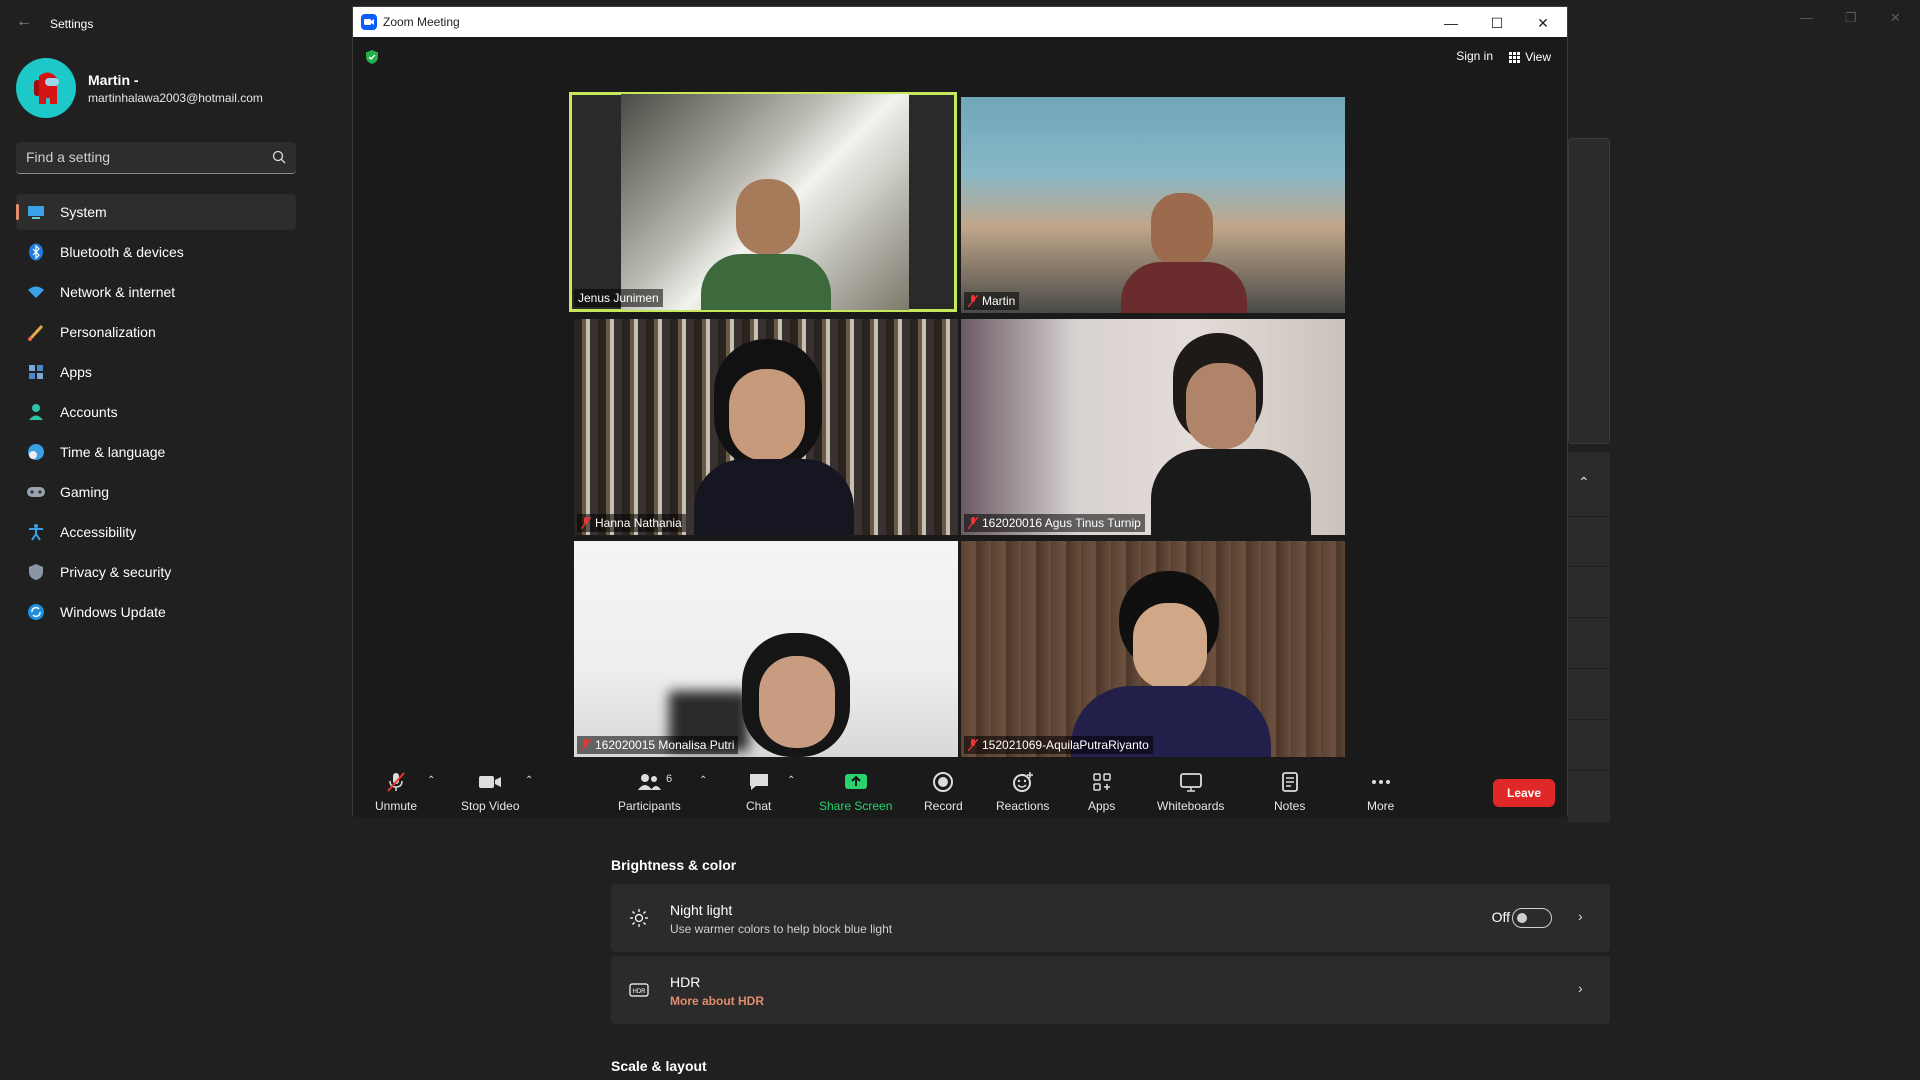 The image size is (1920, 1080). Describe the element at coordinates (1474, 56) in the screenshot. I see `sign-in-link: Sign in` at that location.